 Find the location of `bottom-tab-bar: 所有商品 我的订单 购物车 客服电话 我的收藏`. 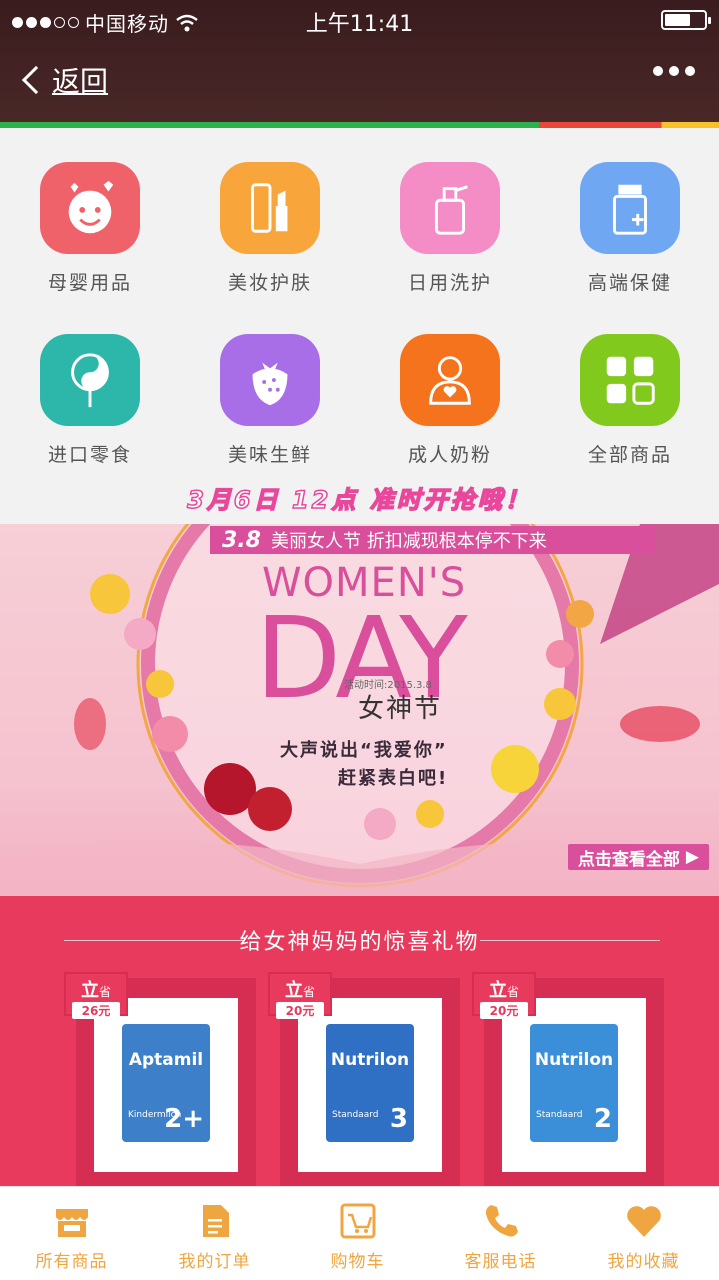

bottom-tab-bar: 所有商品 我的订单 购物车 客服电话 我的收藏 is located at coordinates (359, 1233).